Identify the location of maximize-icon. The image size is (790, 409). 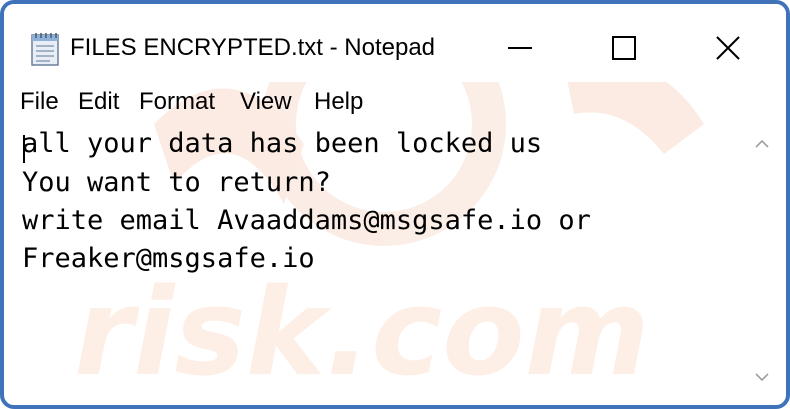
(624, 48).